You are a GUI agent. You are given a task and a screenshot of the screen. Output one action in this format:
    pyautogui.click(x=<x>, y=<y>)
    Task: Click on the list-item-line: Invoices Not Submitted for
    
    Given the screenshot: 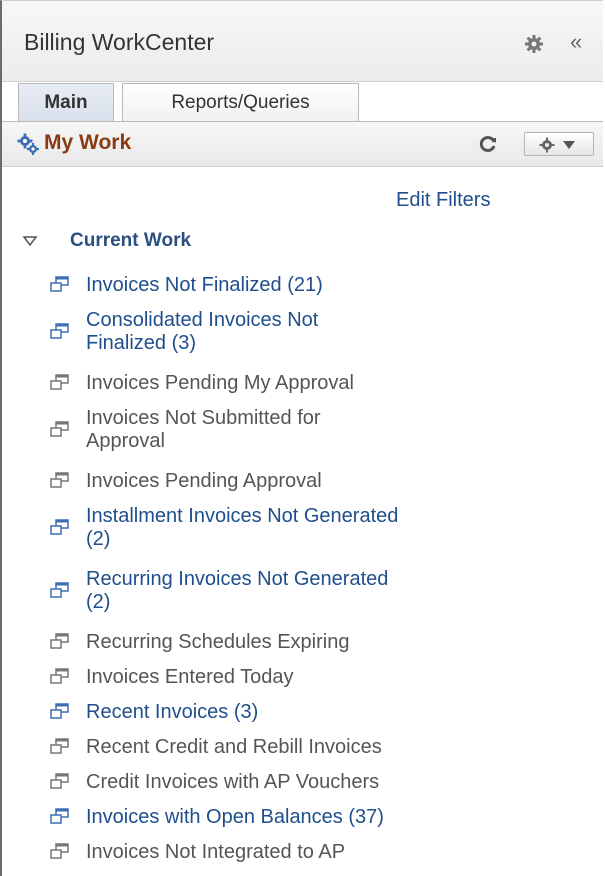 What is the action you would take?
    pyautogui.click(x=203, y=418)
    